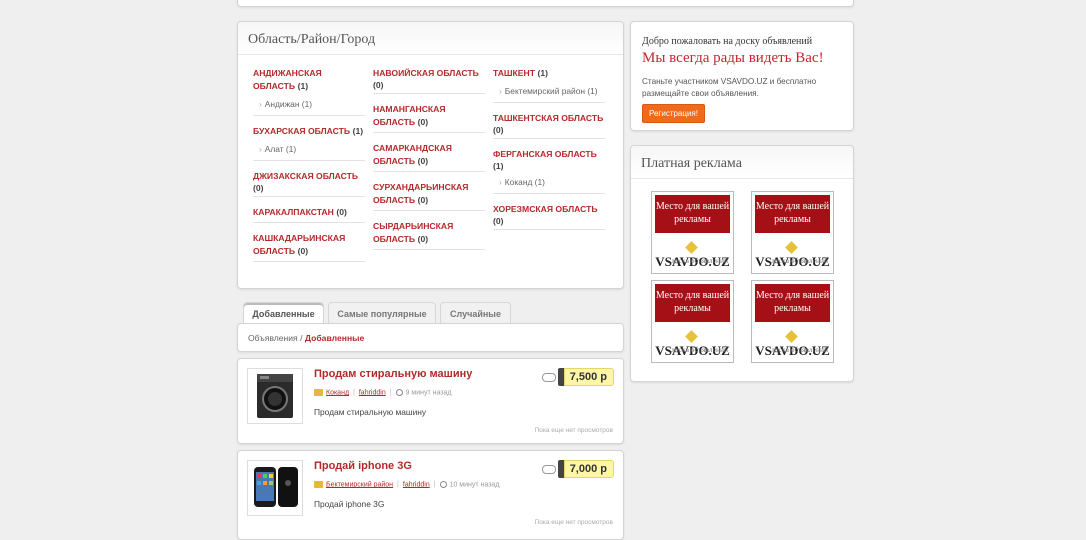  Describe the element at coordinates (412, 154) in the screenshot. I see `region-link: САМАРКАНДСКАЯ ОБЛАСТЬ` at that location.